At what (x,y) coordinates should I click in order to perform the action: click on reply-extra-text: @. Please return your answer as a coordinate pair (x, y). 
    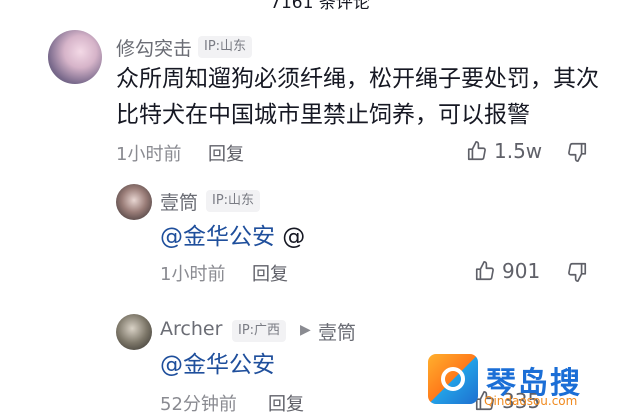
    Looking at the image, I should click on (290, 237).